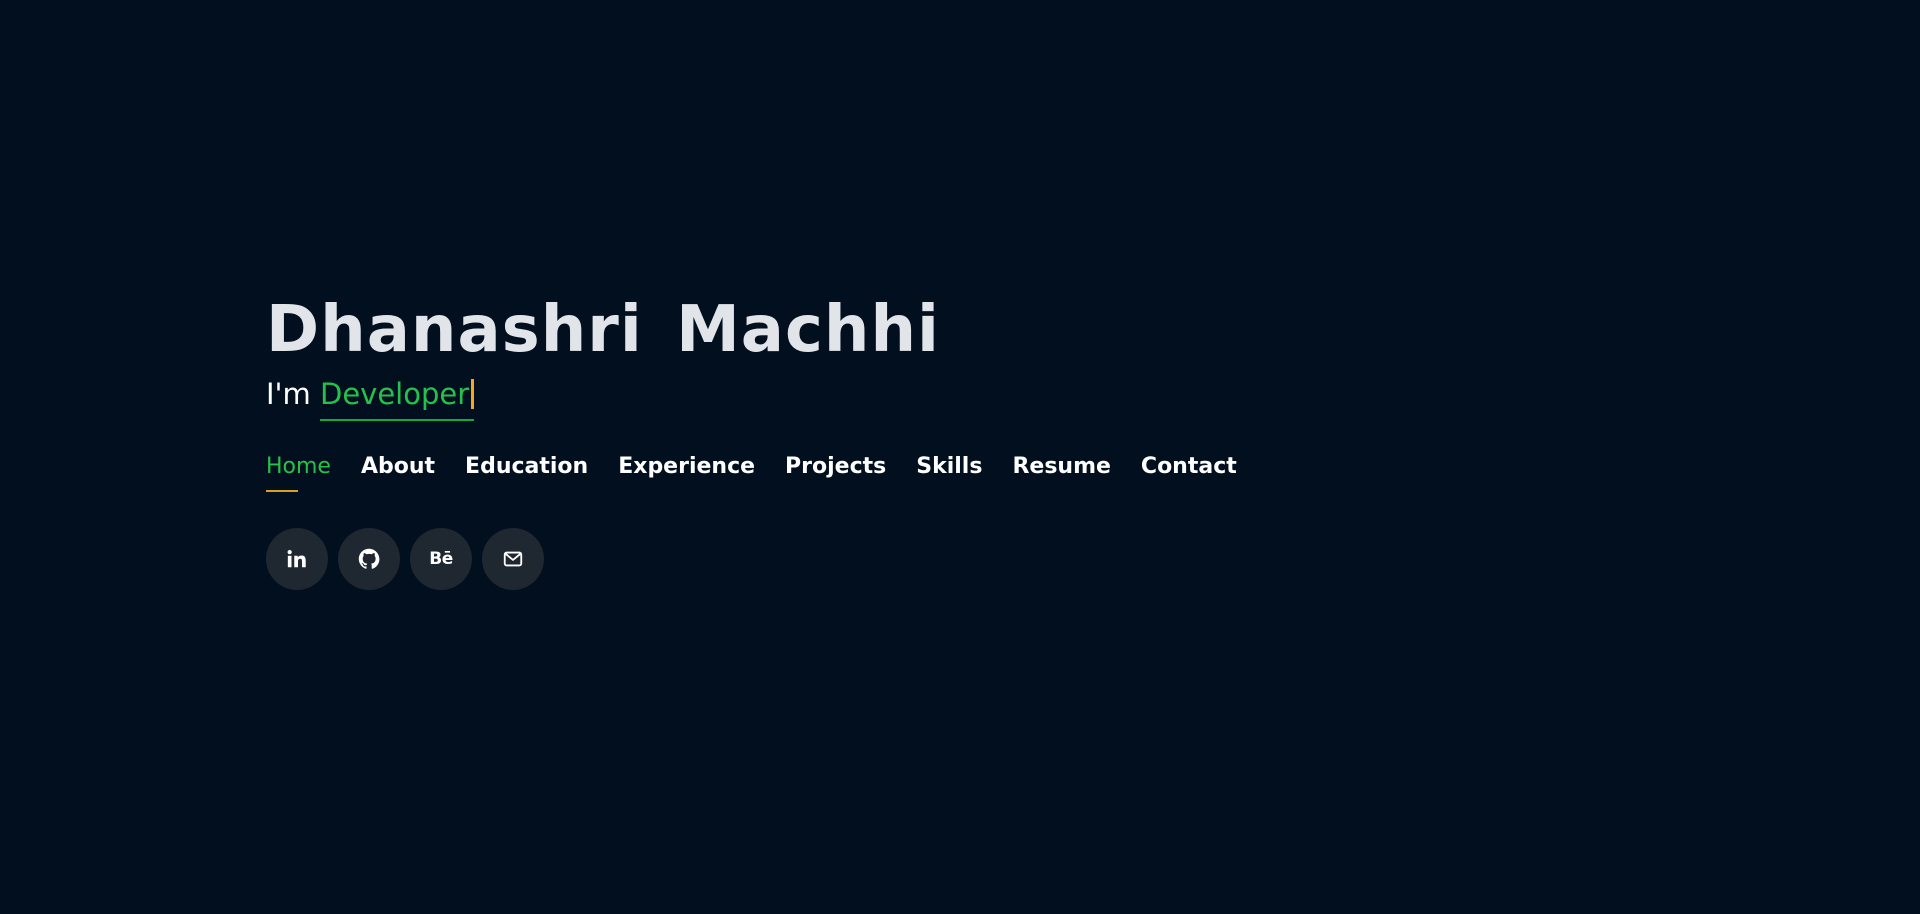 Image resolution: width=1920 pixels, height=914 pixels. I want to click on tagline-prefix: I'm, so click(293, 394).